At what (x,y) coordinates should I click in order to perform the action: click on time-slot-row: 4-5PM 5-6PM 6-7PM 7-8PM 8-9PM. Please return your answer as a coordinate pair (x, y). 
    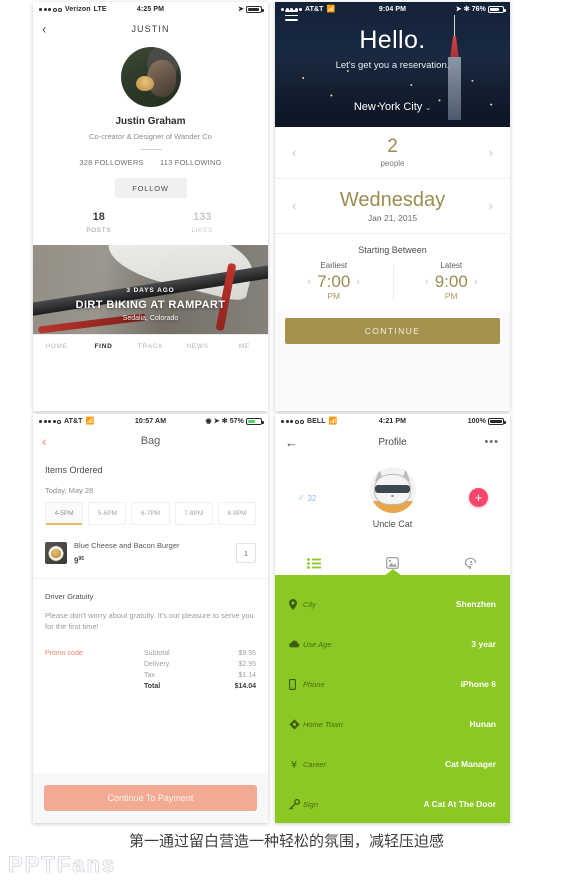
    Looking at the image, I should click on (150, 510).